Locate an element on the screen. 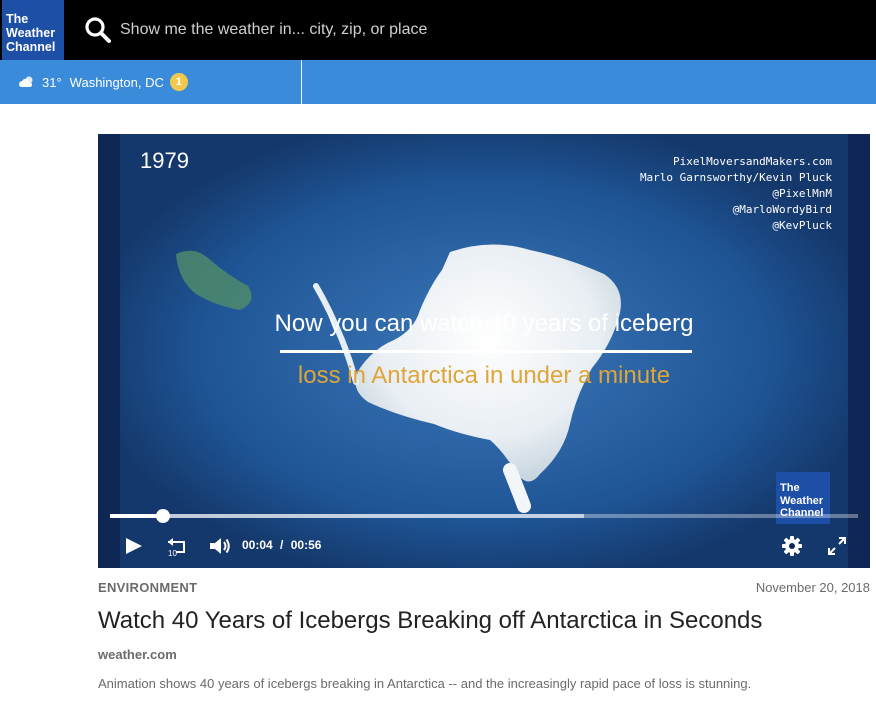  credit-line: Marlo Garnsworthy/Kevin Pluck is located at coordinates (735, 177).